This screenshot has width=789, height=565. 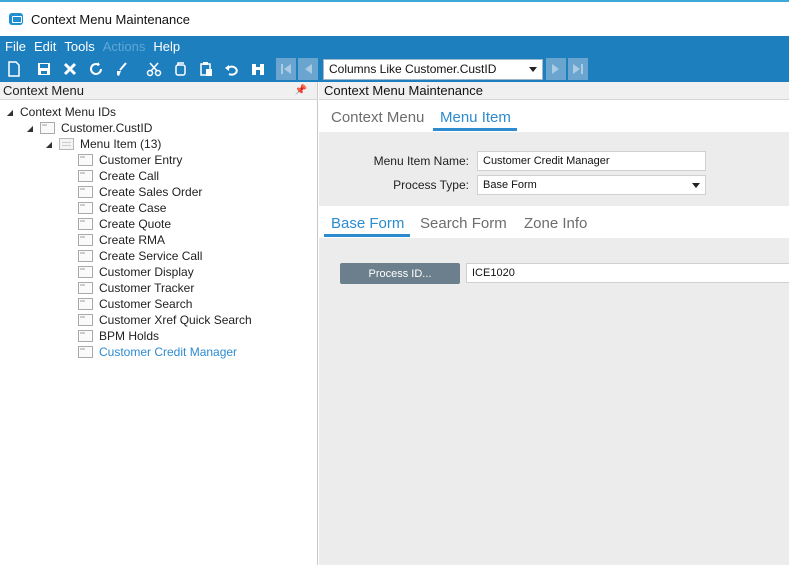 I want to click on refresh-icon, so click(x=96, y=69).